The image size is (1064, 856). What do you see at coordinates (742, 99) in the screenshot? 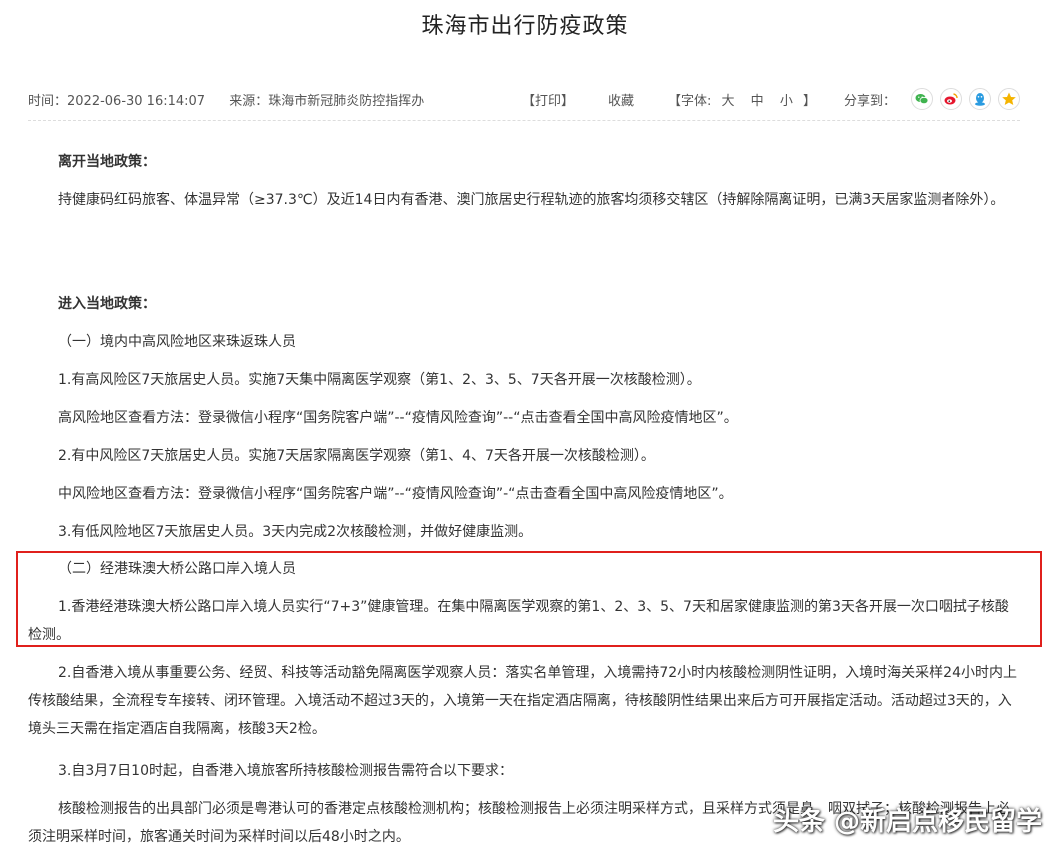
I see `font-size-control: 【字体: 大 中 小 】` at bounding box center [742, 99].